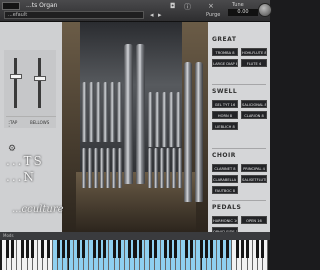  What do you see at coordinates (8, 235) in the screenshot?
I see `mods-label: Mods` at bounding box center [8, 235].